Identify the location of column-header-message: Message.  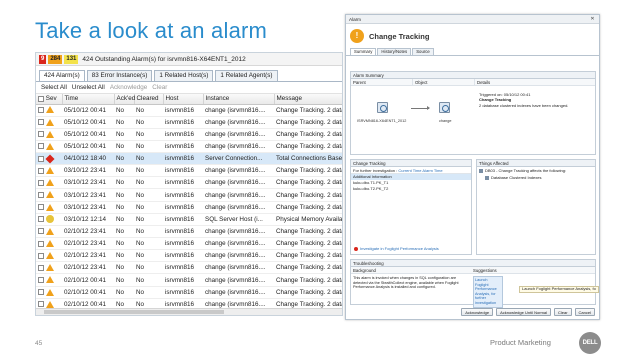
(308, 99).